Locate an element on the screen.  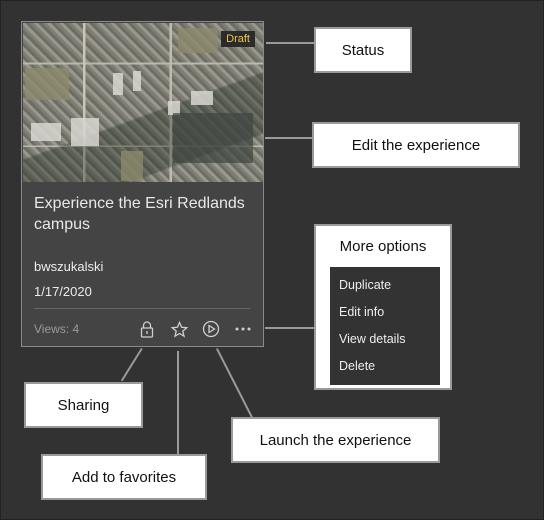
status-callout-label: Status is located at coordinates (363, 50).